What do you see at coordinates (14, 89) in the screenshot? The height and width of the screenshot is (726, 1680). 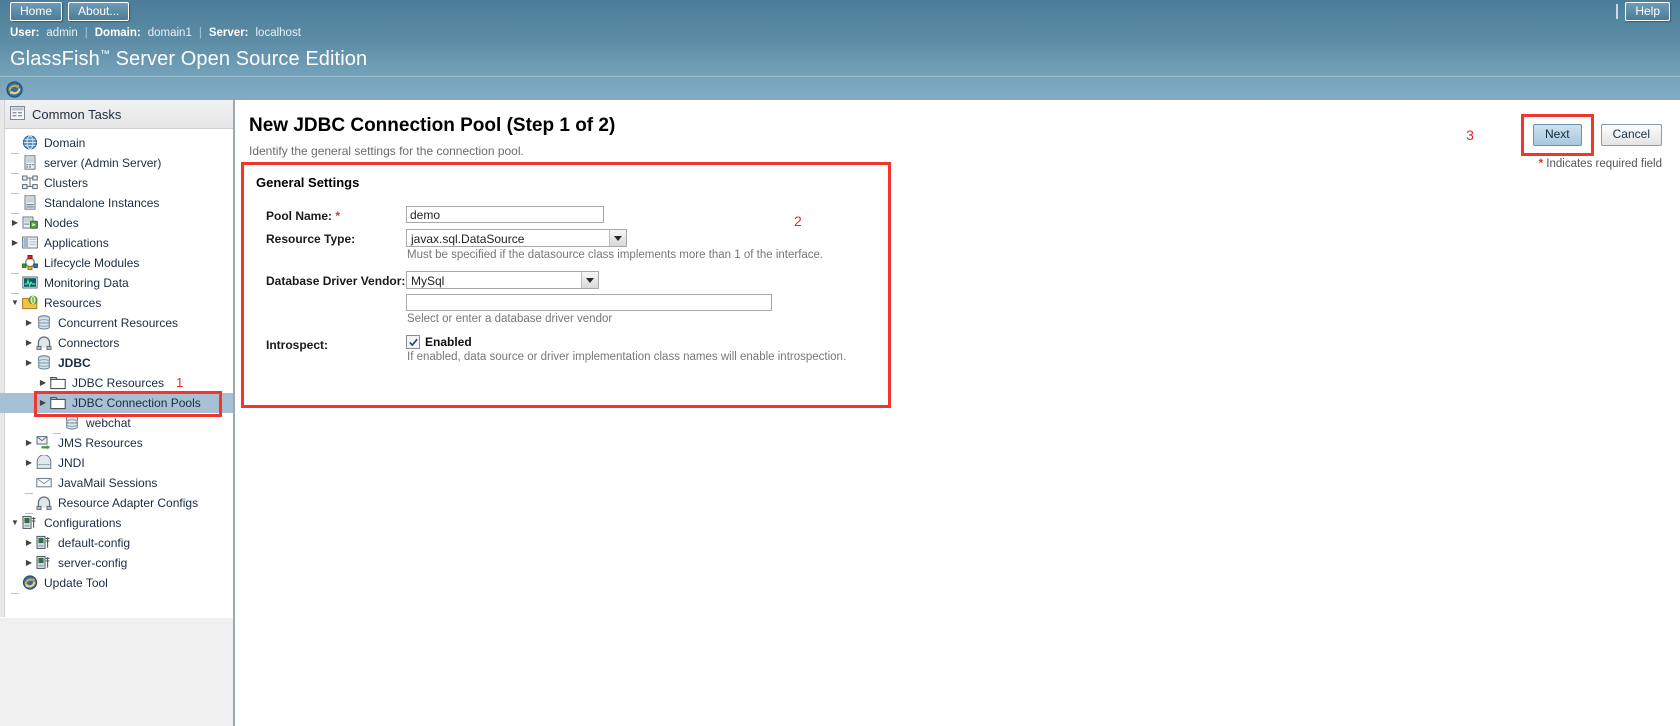 I see `reload-icon` at bounding box center [14, 89].